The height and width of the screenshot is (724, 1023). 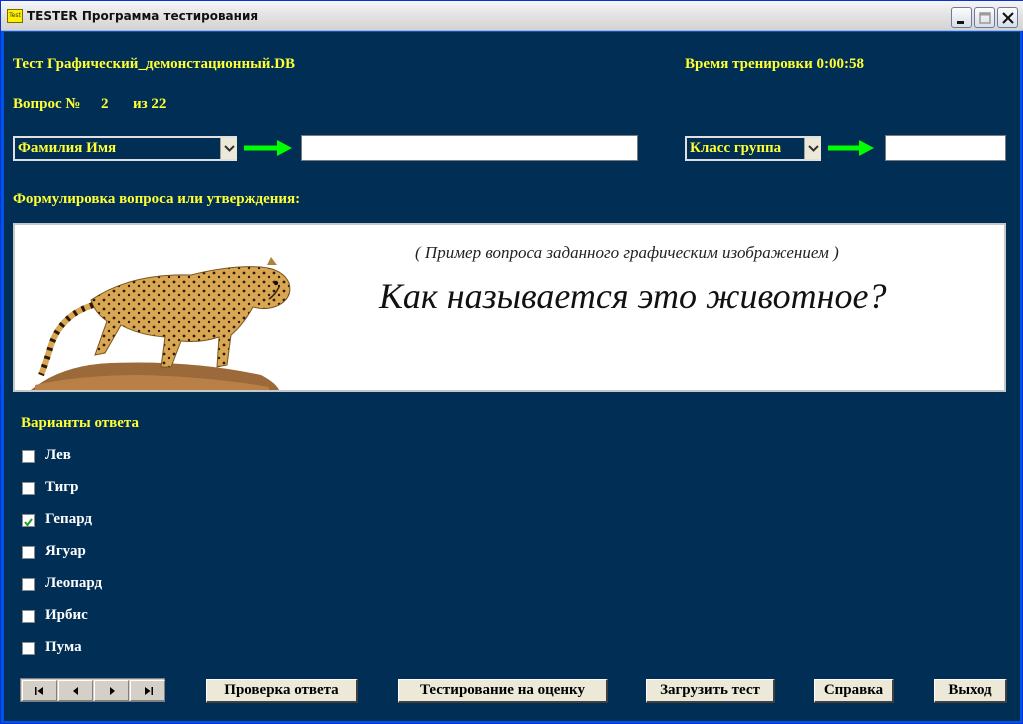 I want to click on prev-icon, so click(x=75, y=691).